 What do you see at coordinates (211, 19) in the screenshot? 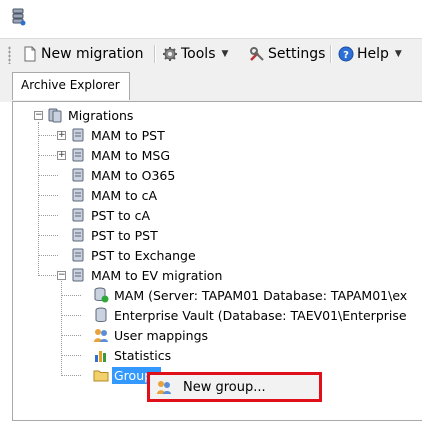
I see `title-bar` at bounding box center [211, 19].